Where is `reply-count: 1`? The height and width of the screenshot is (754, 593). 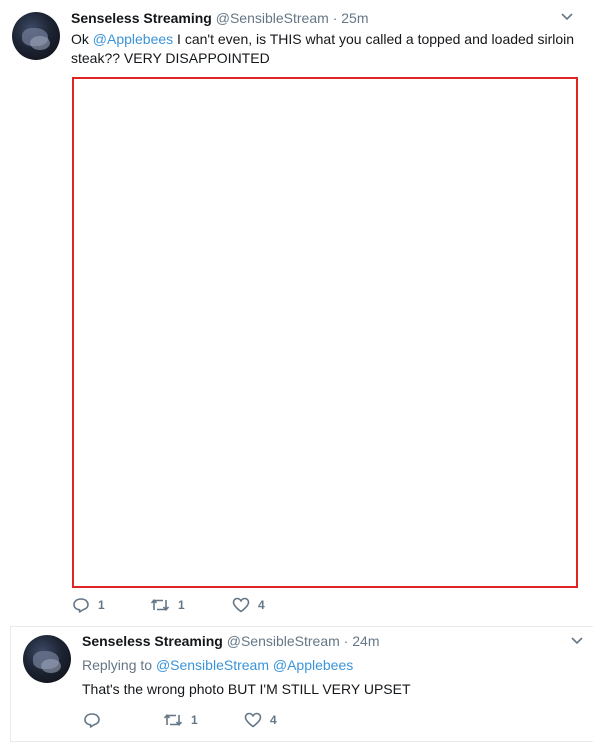
reply-count: 1 is located at coordinates (101, 605).